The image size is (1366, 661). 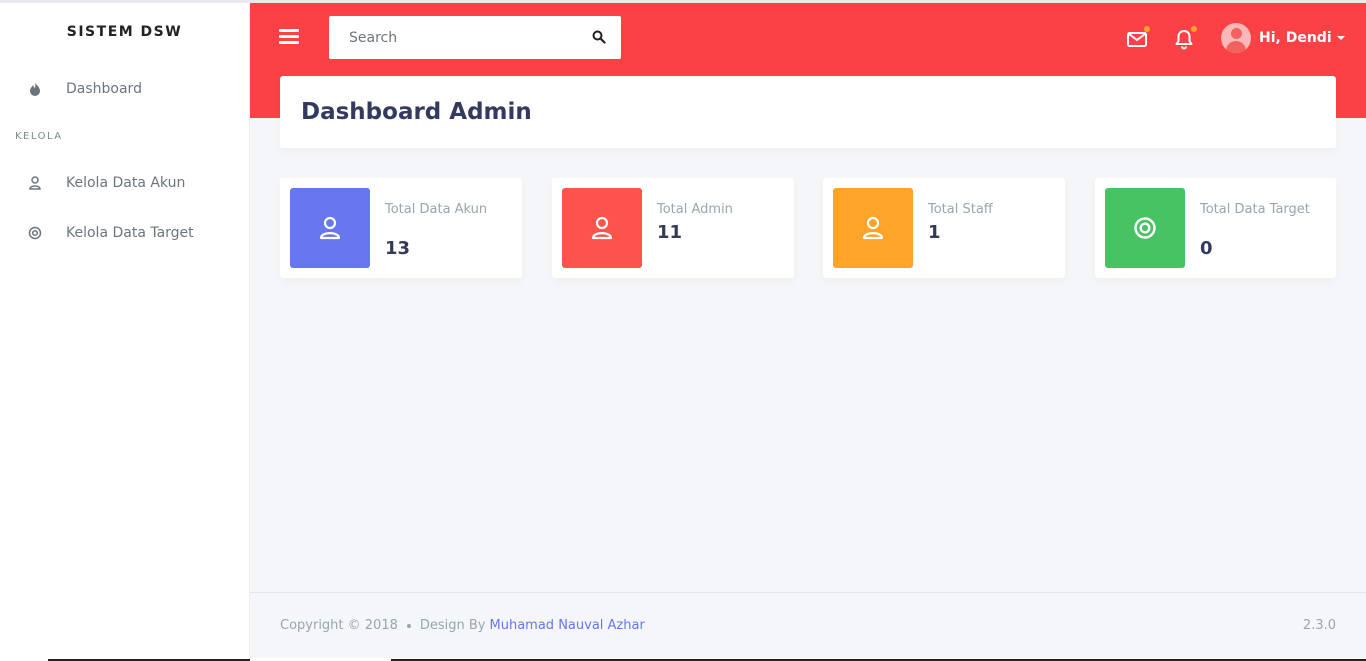 I want to click on search-icon, so click(x=599, y=37).